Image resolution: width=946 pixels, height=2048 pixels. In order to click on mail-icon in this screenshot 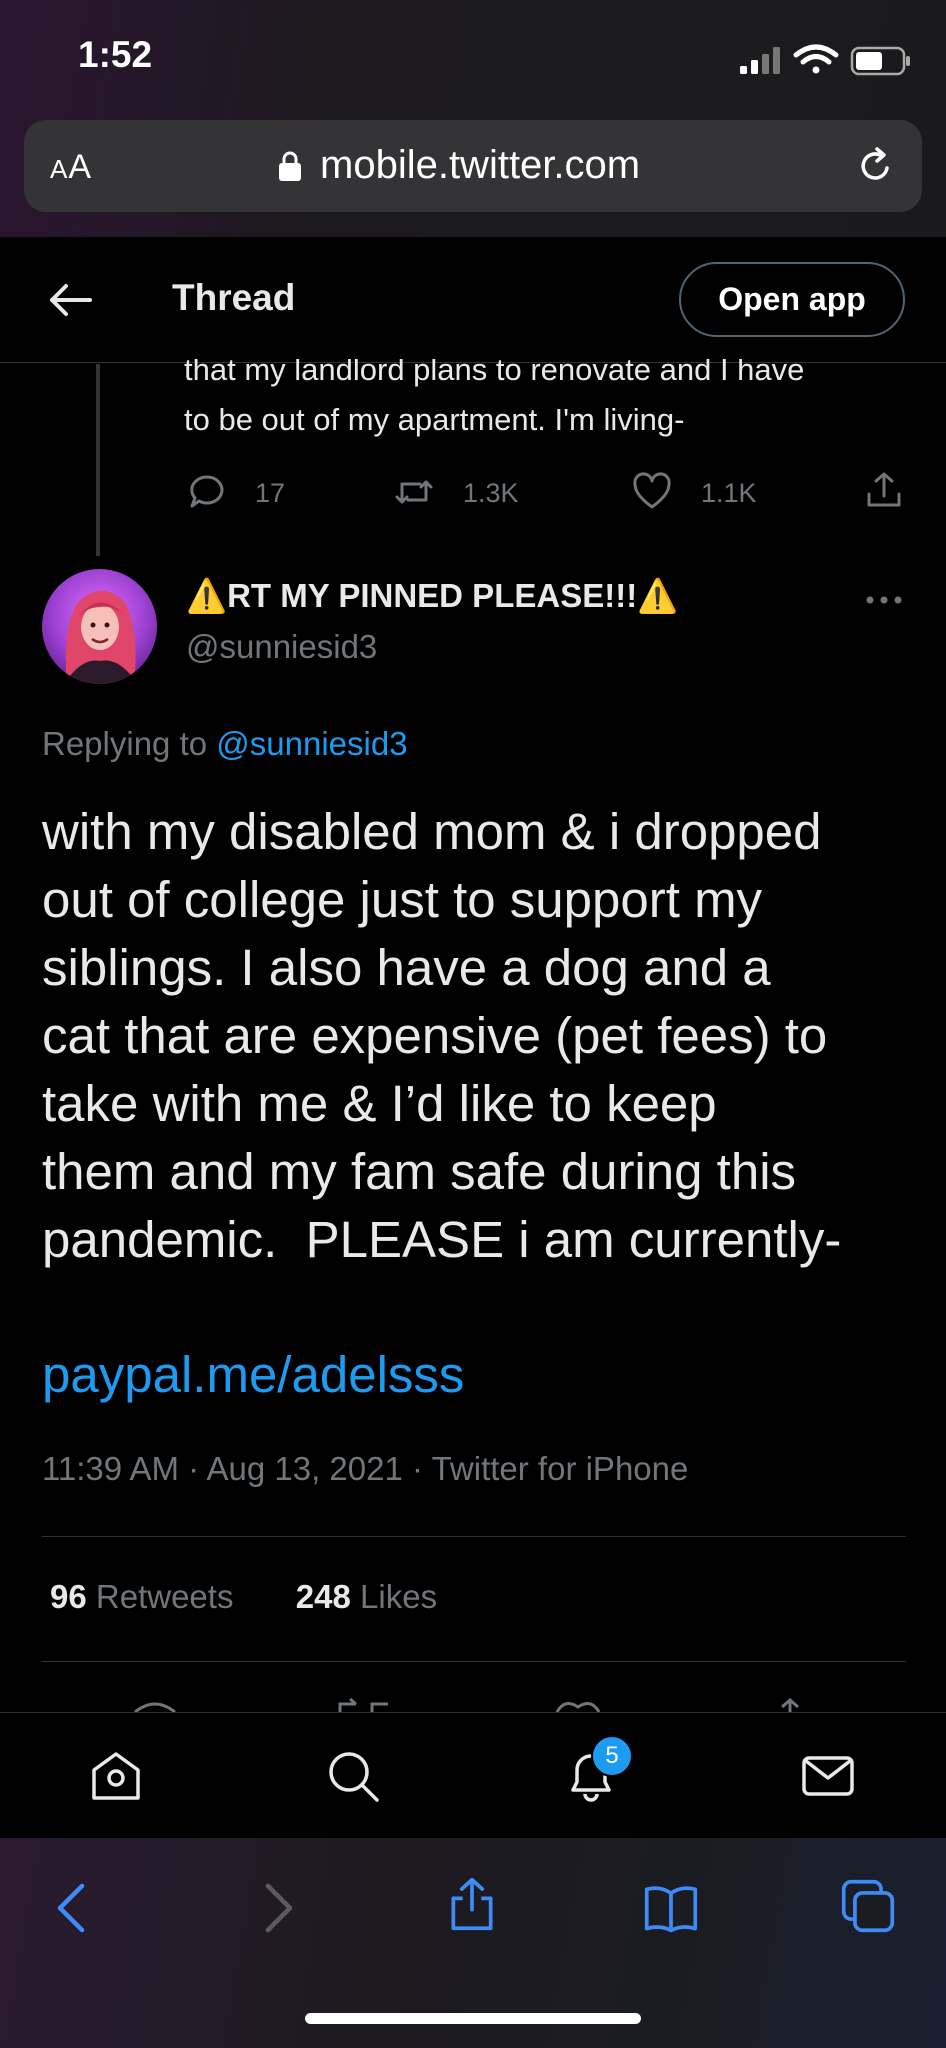, I will do `click(828, 1776)`.